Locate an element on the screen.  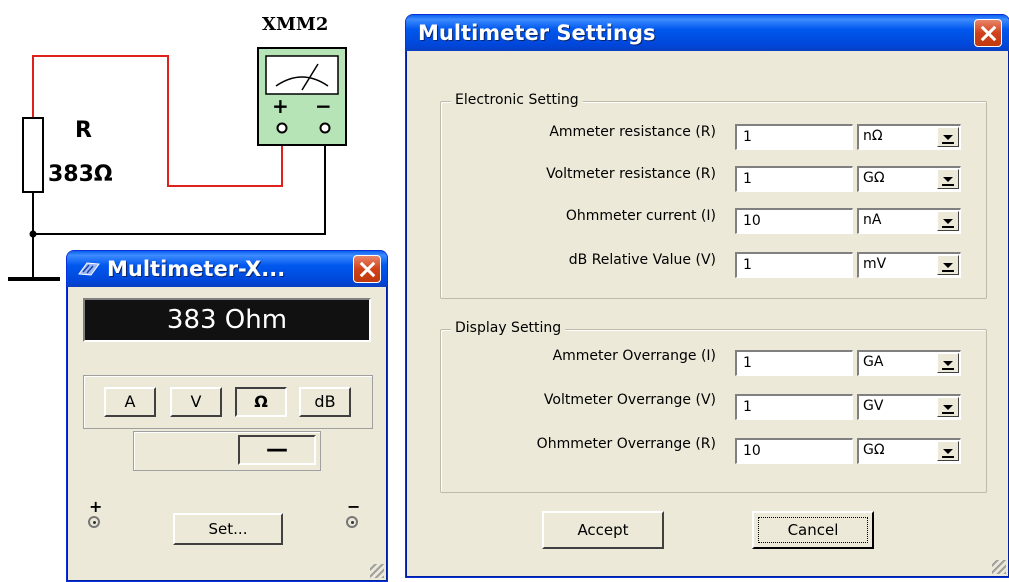
resize-grip-icon is located at coordinates (999, 567).